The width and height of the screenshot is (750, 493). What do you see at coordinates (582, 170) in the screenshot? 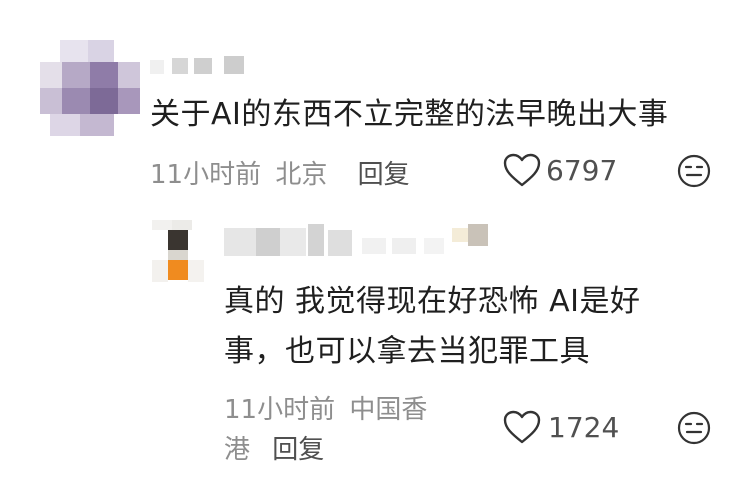
I see `like-count: 6797` at bounding box center [582, 170].